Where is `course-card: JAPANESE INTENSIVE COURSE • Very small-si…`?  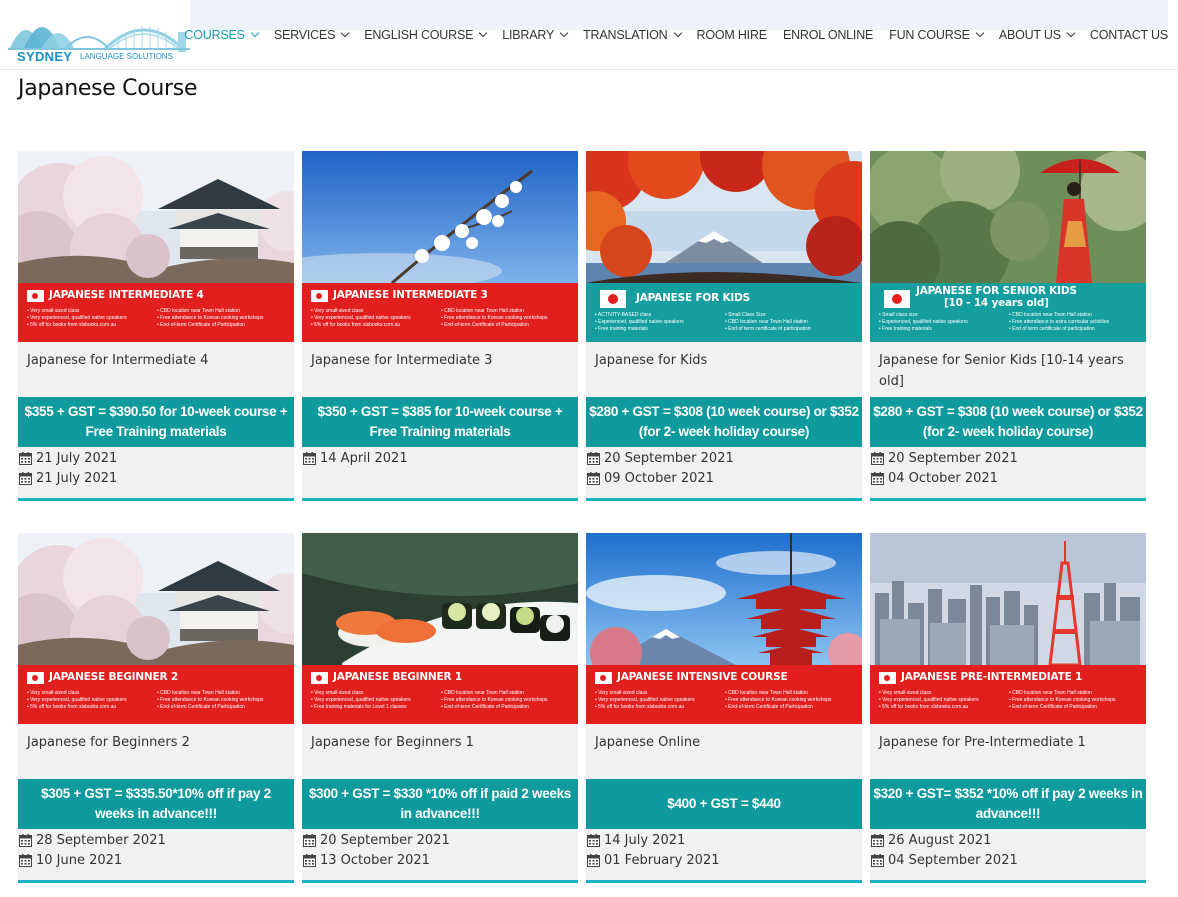 course-card: JAPANESE INTENSIVE COURSE • Very small-si… is located at coordinates (724, 708).